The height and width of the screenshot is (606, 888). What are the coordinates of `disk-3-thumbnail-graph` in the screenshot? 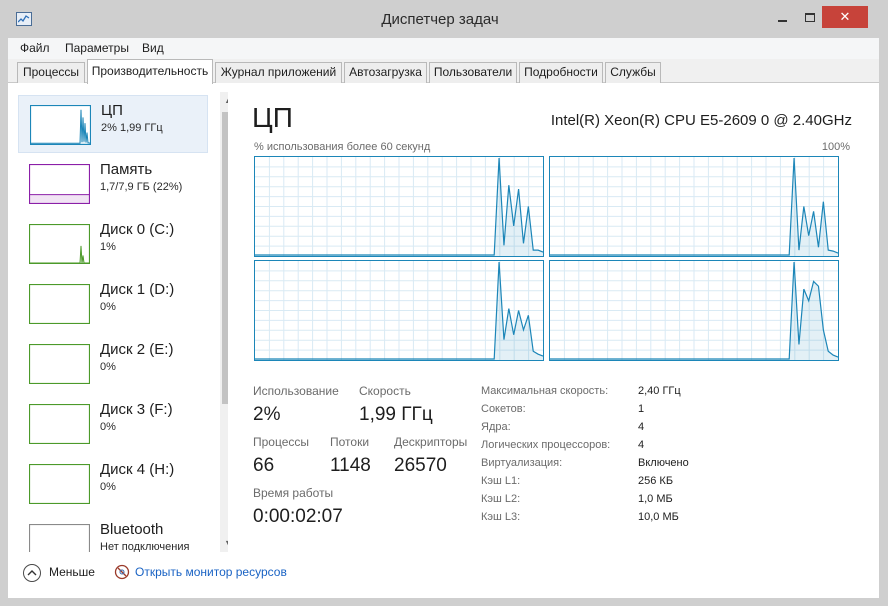 It's located at (59, 424).